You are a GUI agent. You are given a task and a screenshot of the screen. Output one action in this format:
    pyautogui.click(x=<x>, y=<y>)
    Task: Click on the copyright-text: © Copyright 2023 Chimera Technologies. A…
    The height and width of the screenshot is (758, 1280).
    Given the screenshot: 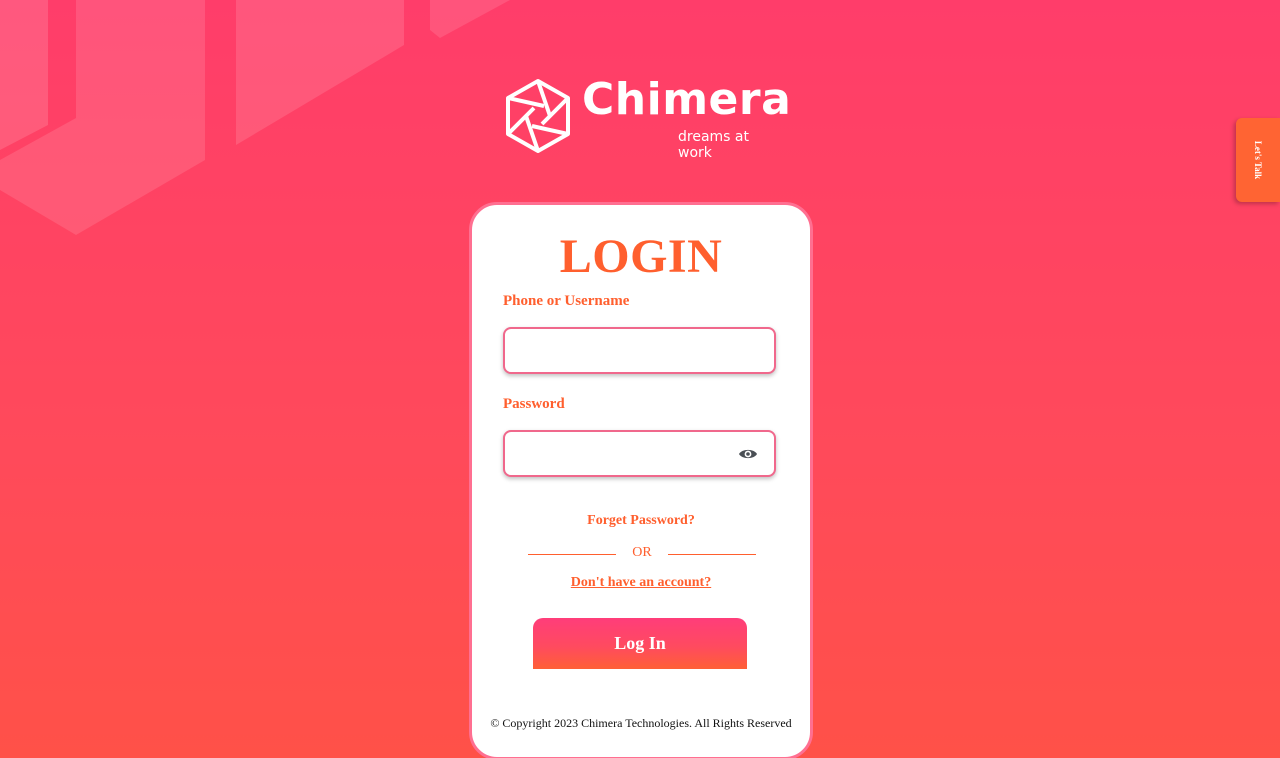 What is the action you would take?
    pyautogui.click(x=641, y=723)
    